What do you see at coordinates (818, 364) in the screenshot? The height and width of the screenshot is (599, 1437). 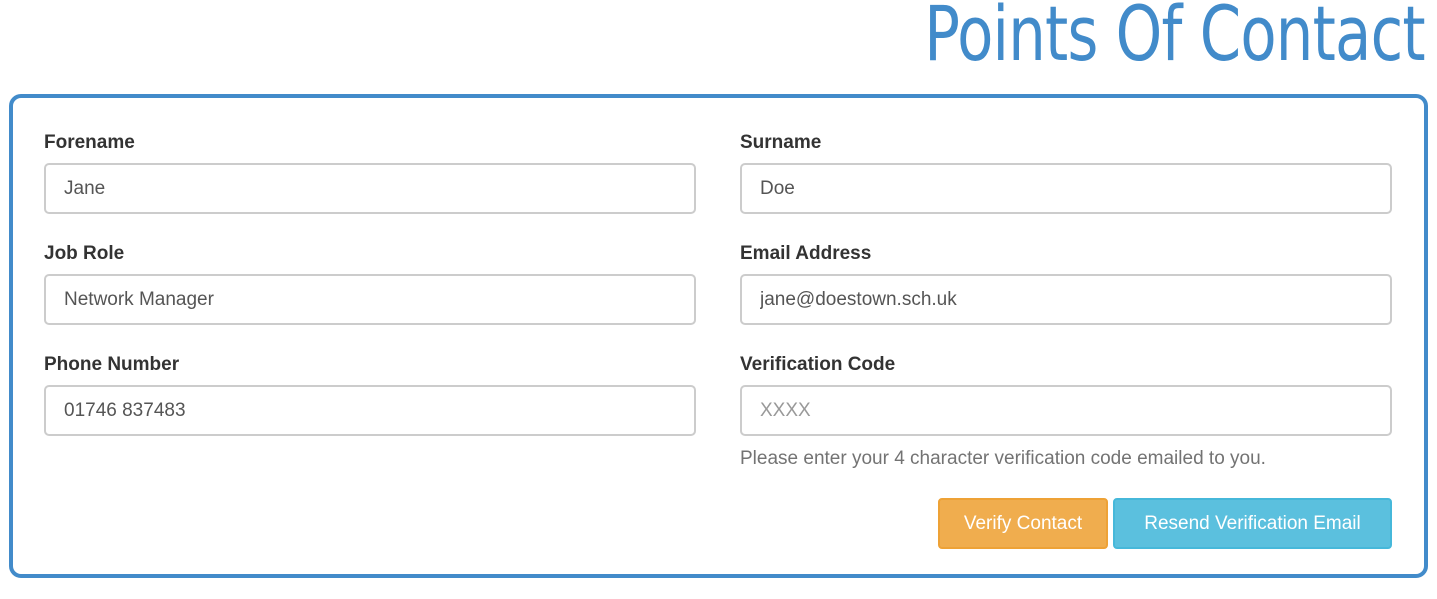 I see `verification-code-label: Verification Code` at bounding box center [818, 364].